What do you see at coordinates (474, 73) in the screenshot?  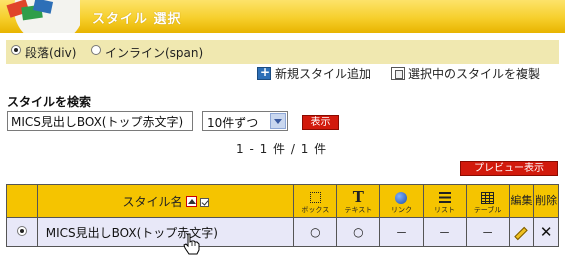 I see `copy-style-link: 選択中のスタイルを複製` at bounding box center [474, 73].